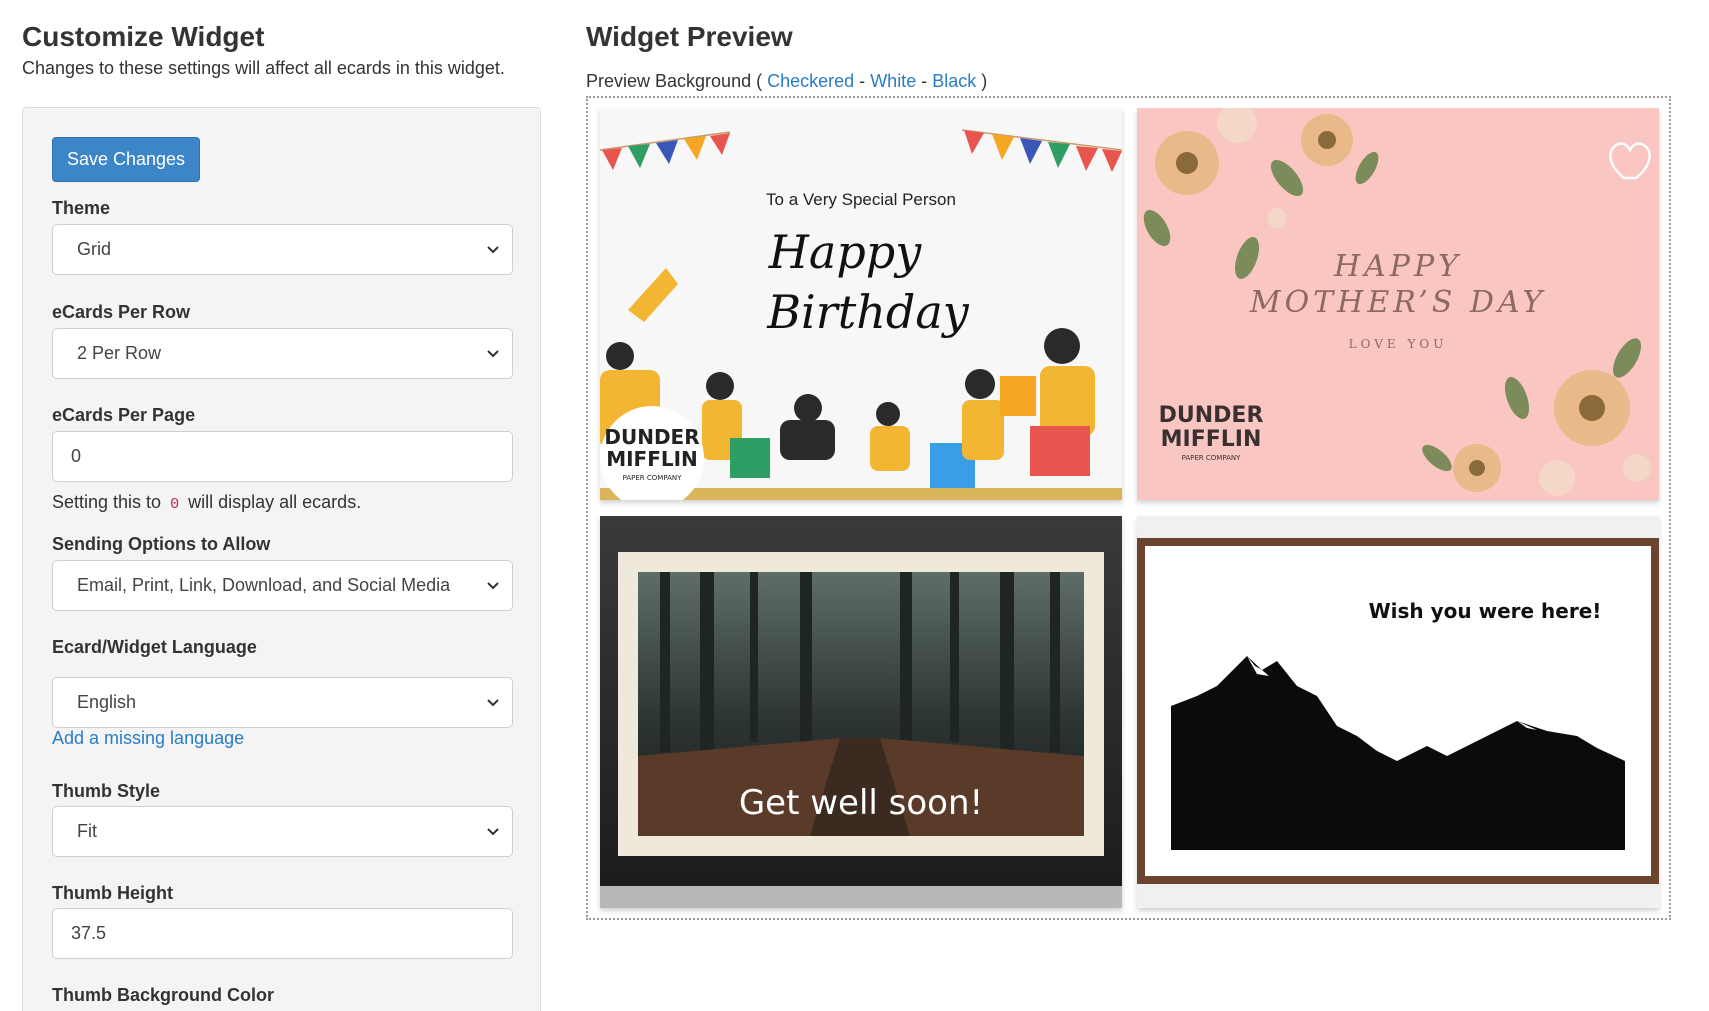 Image resolution: width=1709 pixels, height=1011 pixels. What do you see at coordinates (810, 81) in the screenshot?
I see `bg-checkered-link: Checkered` at bounding box center [810, 81].